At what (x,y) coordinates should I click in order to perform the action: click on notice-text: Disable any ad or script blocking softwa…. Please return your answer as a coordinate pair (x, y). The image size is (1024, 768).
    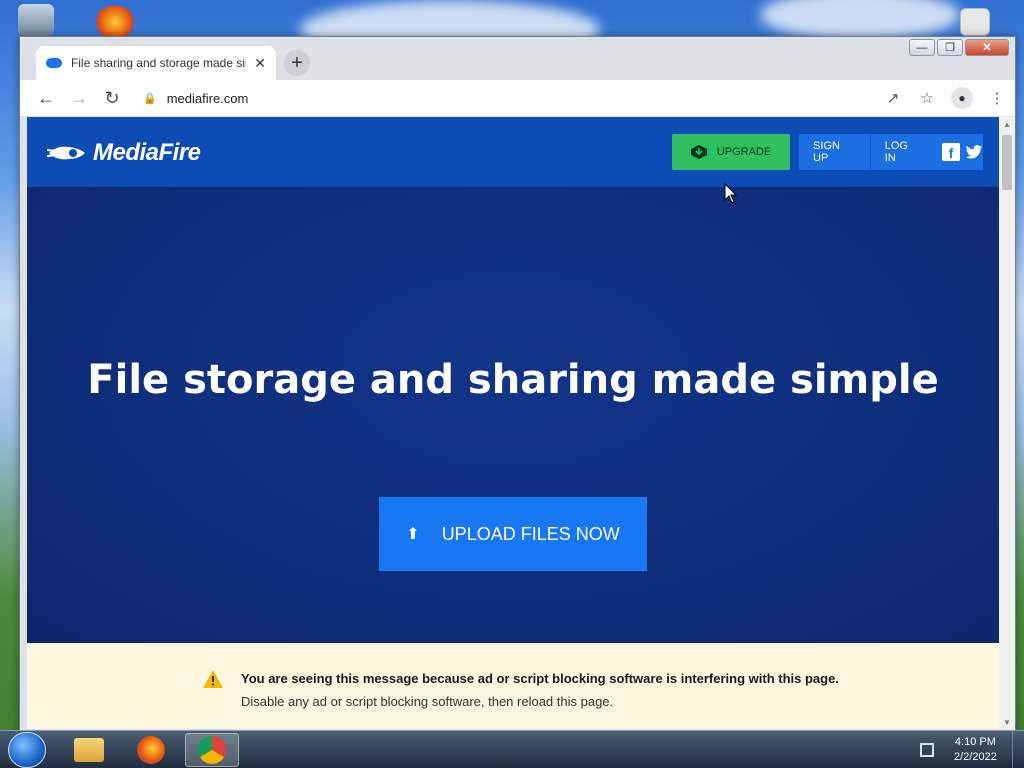
    Looking at the image, I should click on (427, 701).